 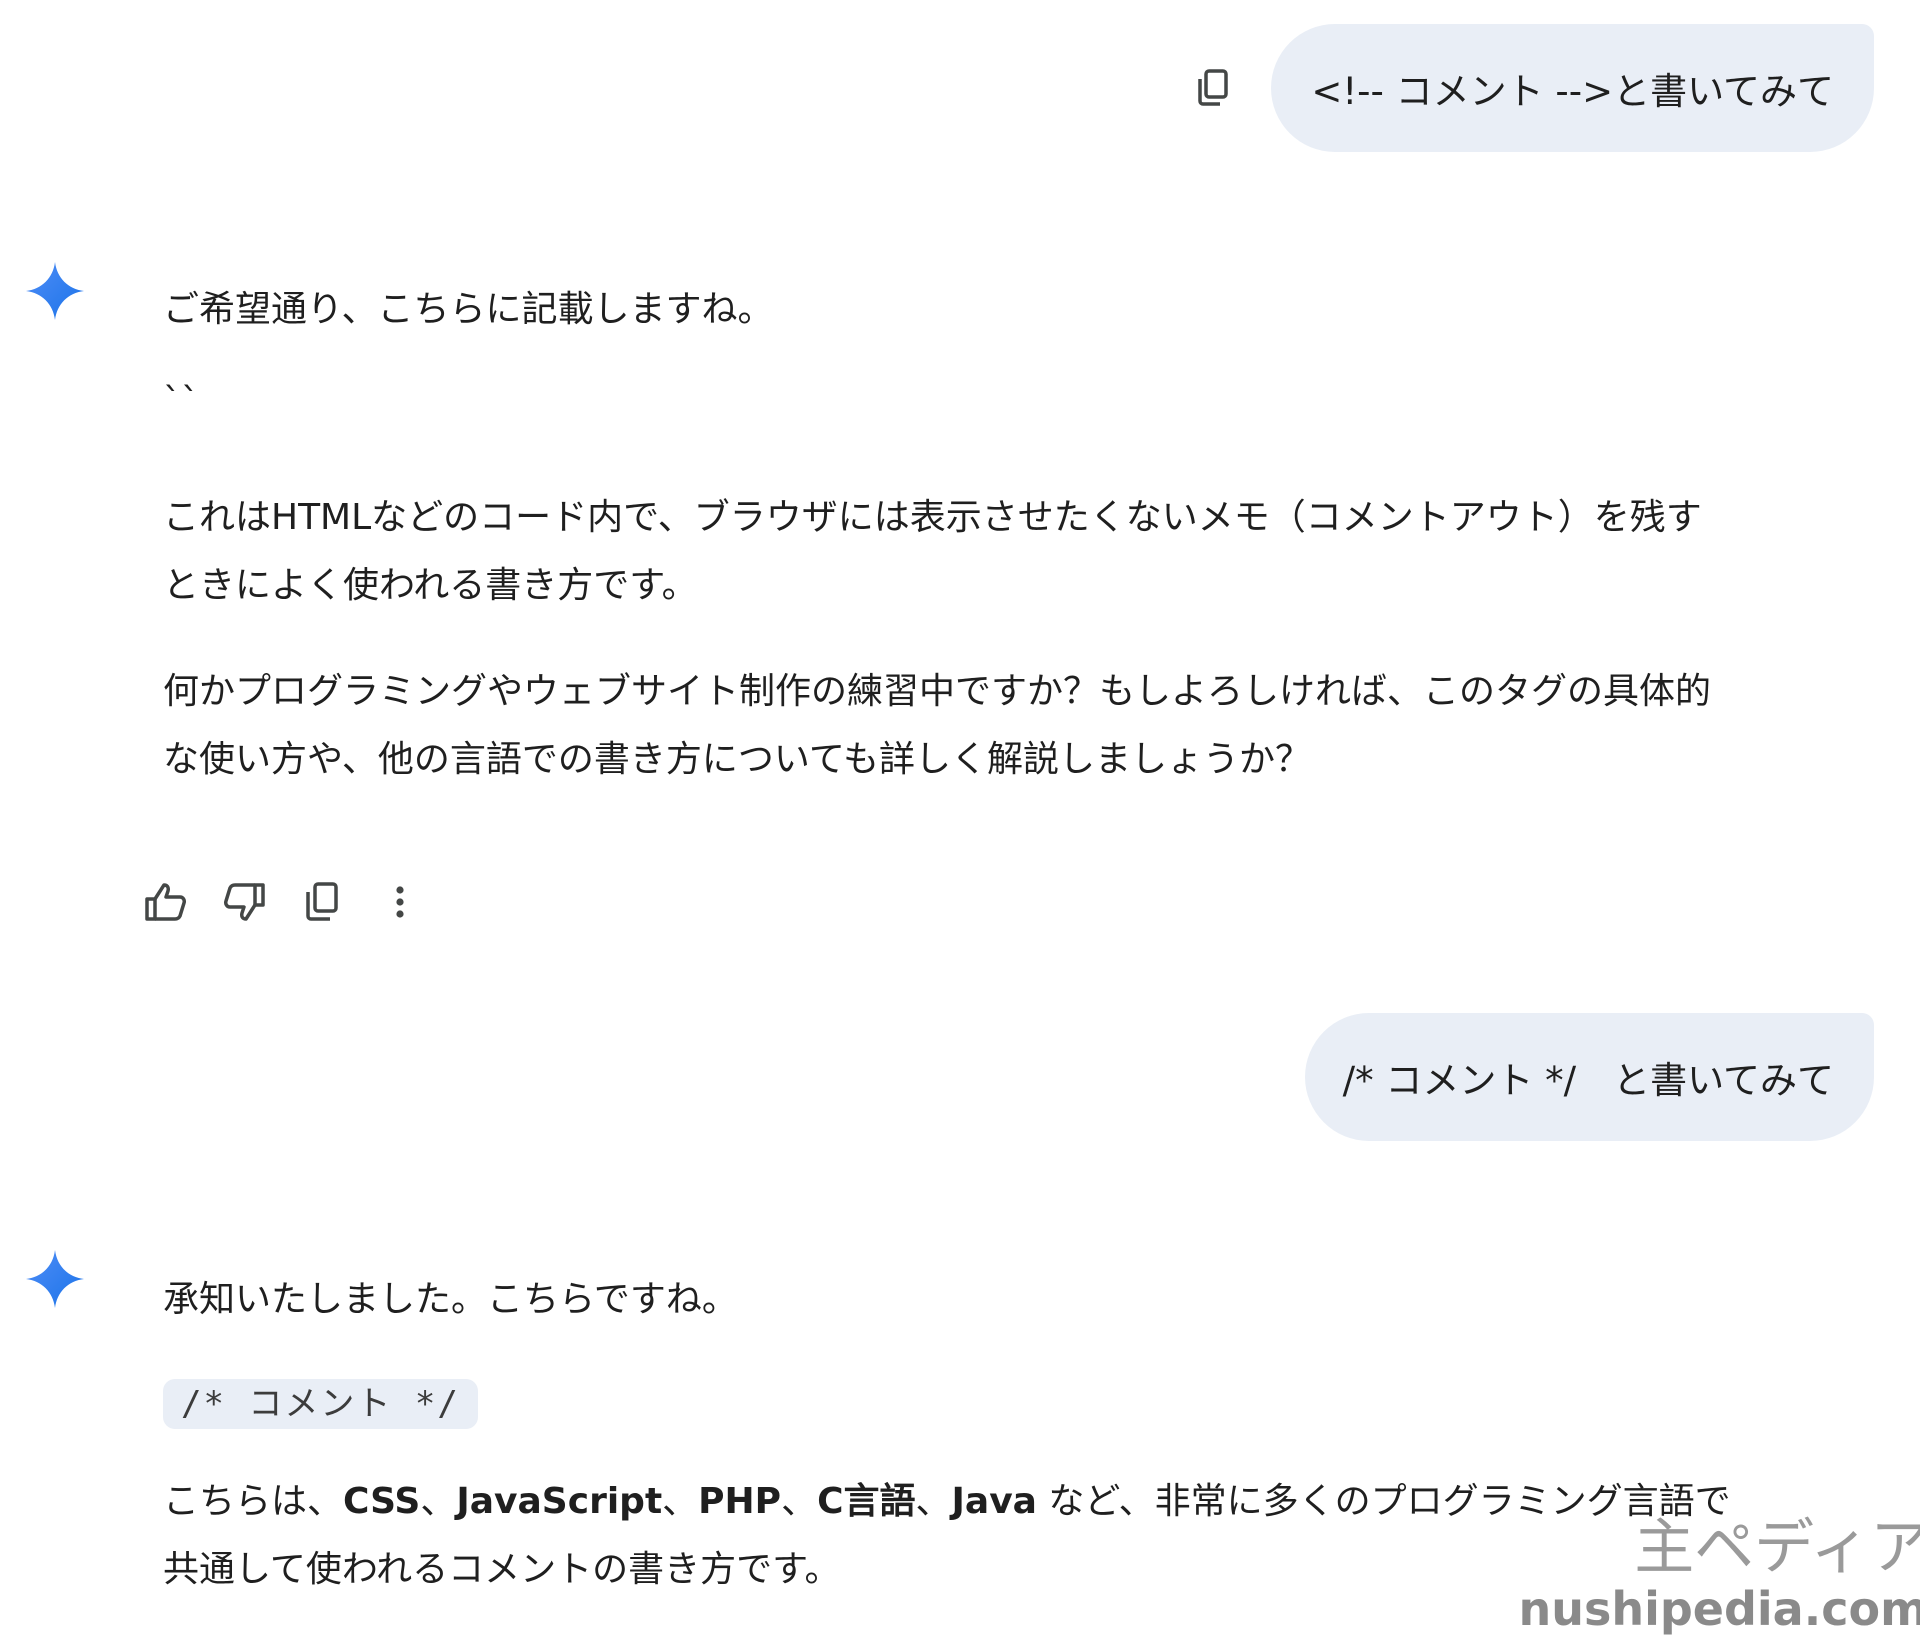 I want to click on user-message-row-1: <!-- コメント -->と書いてみて, so click(x=1532, y=88).